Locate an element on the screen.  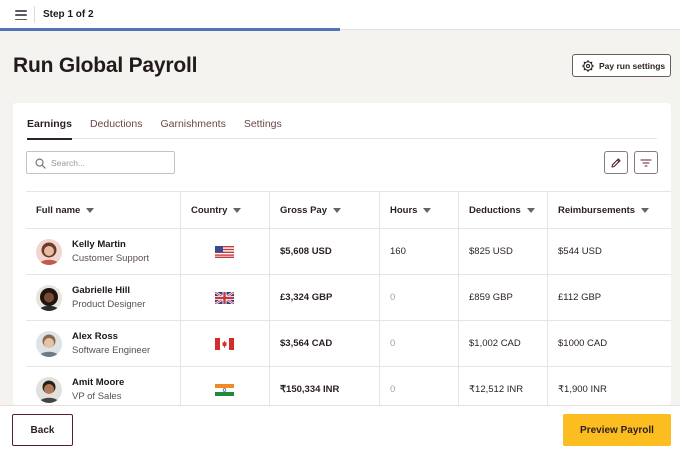
cell-deductions: £859 GBP is located at coordinates (503, 297).